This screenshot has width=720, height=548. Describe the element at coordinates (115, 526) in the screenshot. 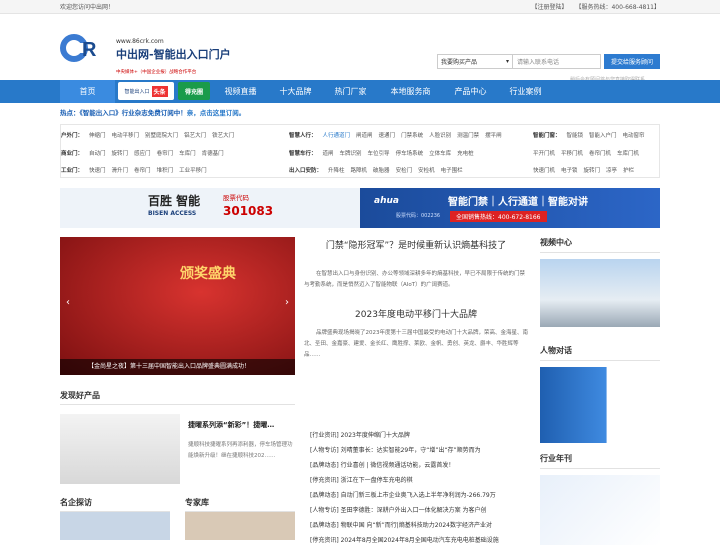

I see `visit-thumbnail` at that location.